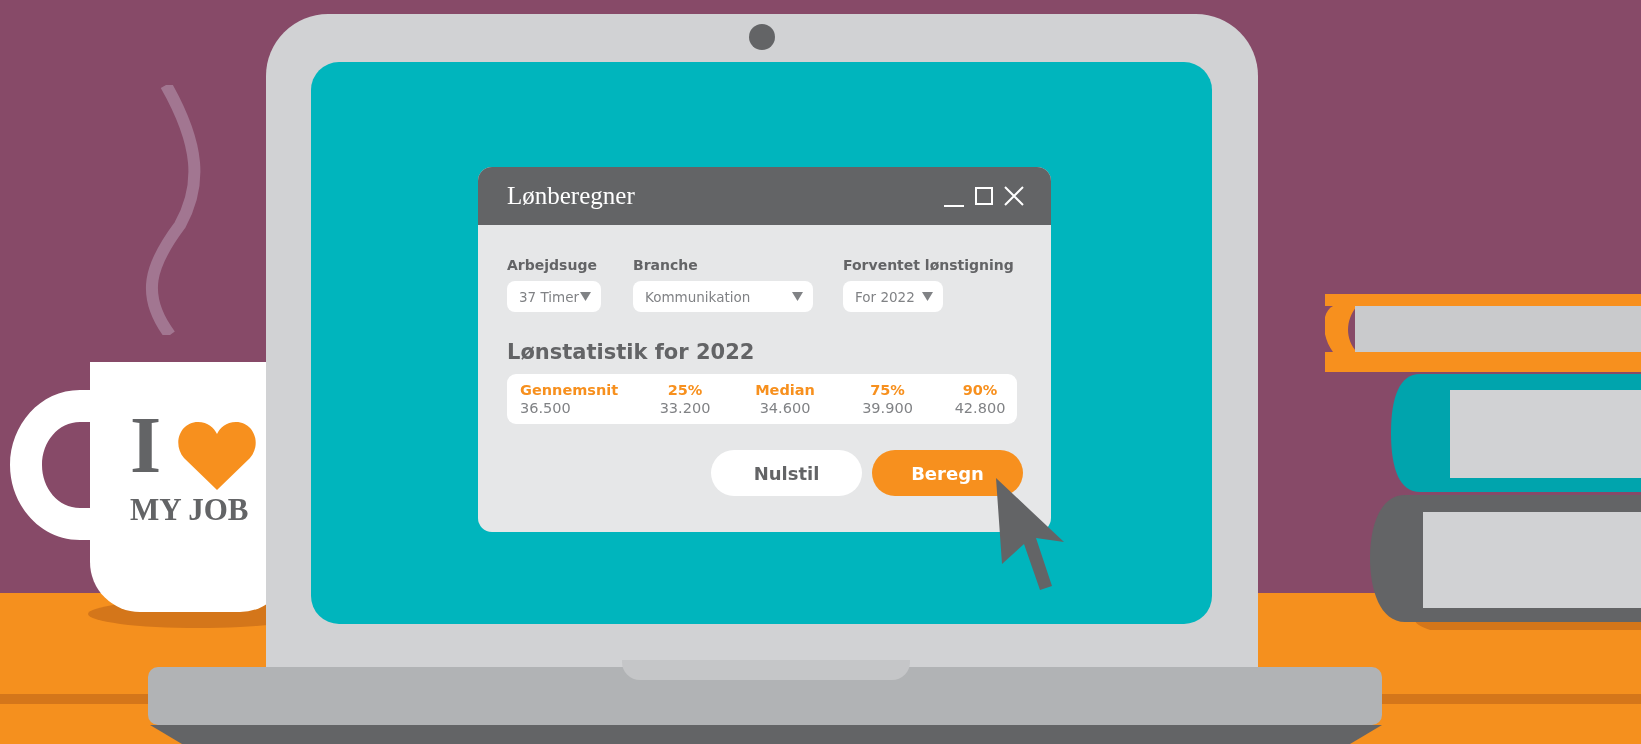  Describe the element at coordinates (762, 37) in the screenshot. I see `camera-dot` at that location.